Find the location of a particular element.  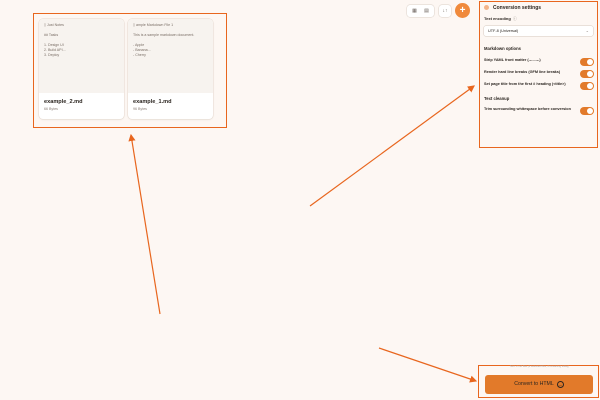

arrow-to-convert is located at coordinates (428, 365).